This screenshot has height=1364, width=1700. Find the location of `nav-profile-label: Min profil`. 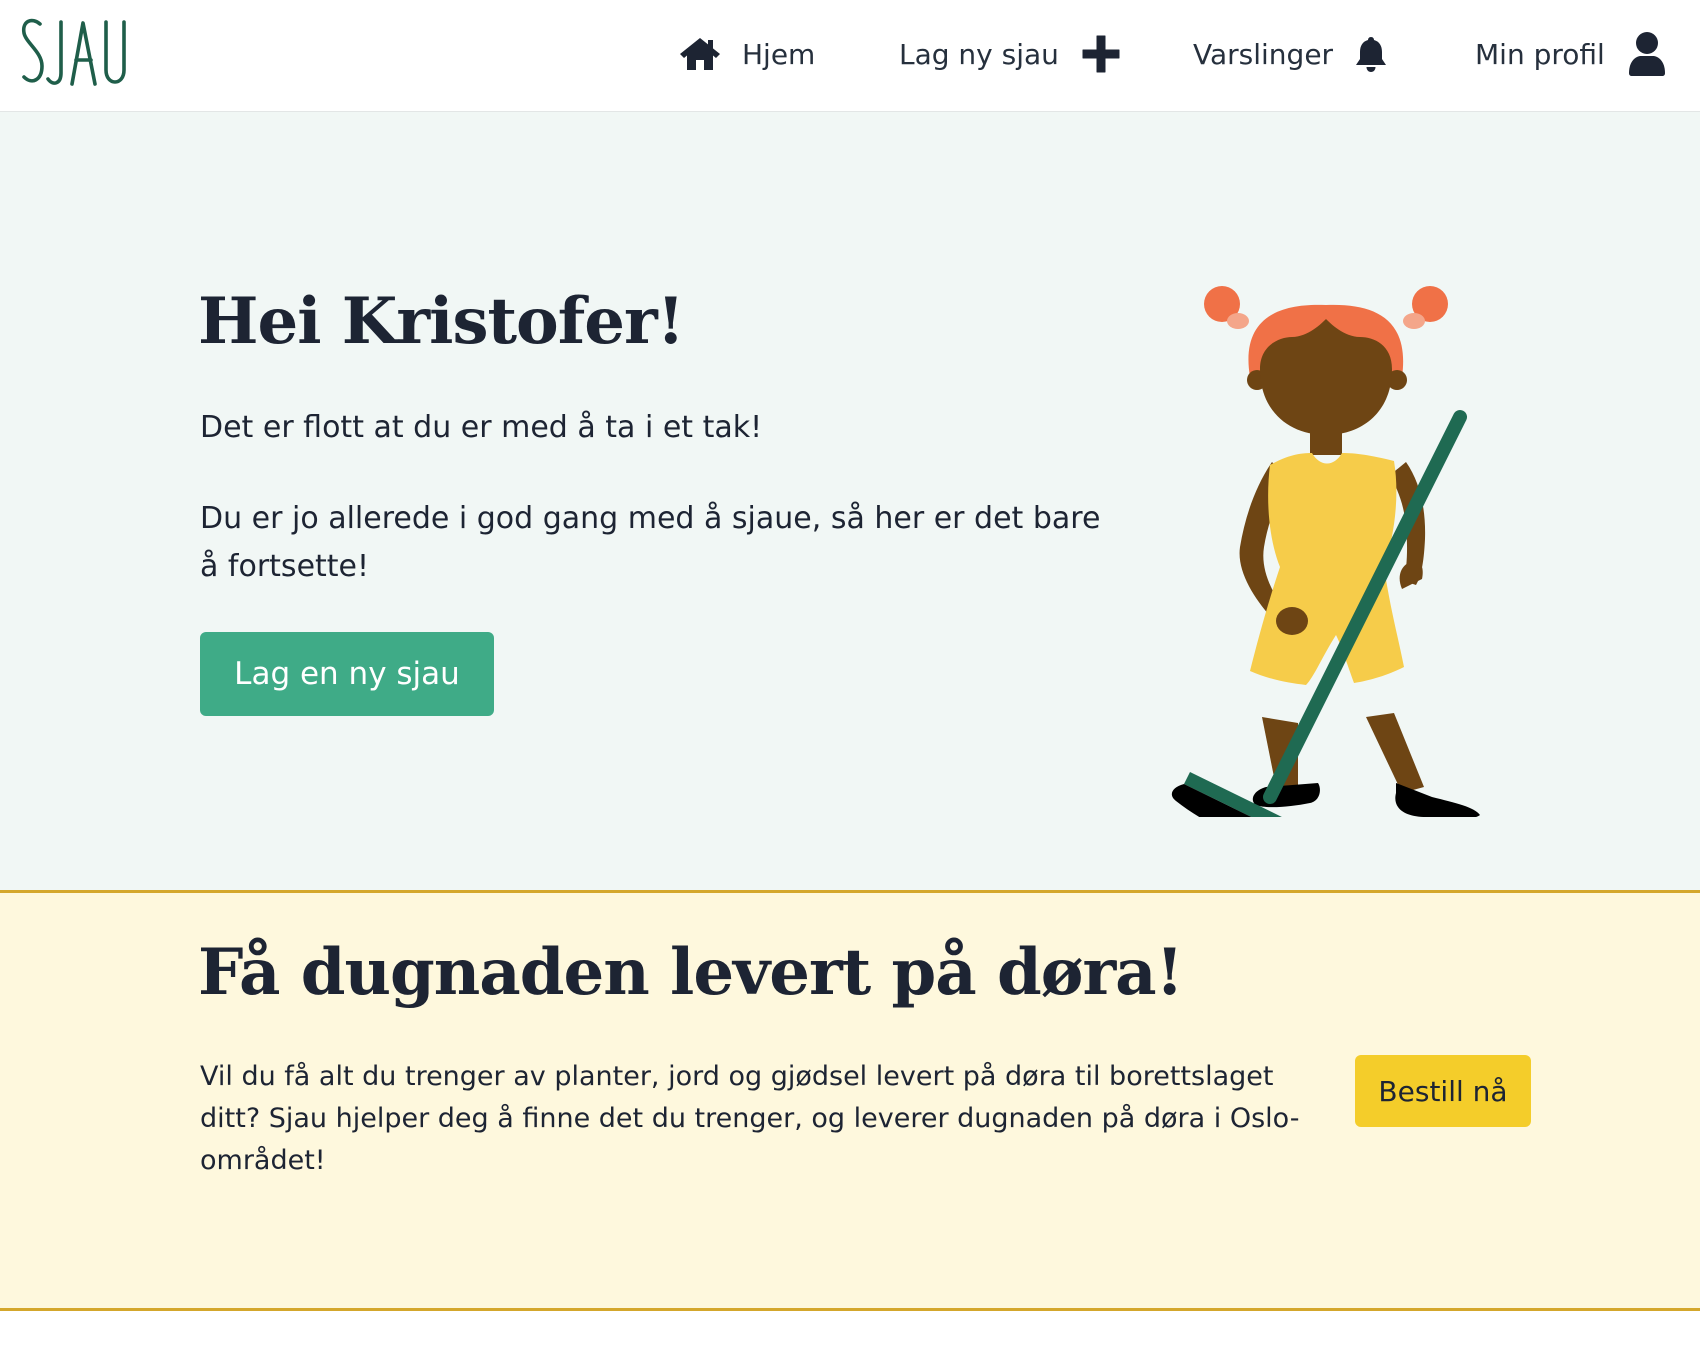

nav-profile-label: Min profil is located at coordinates (1540, 54).